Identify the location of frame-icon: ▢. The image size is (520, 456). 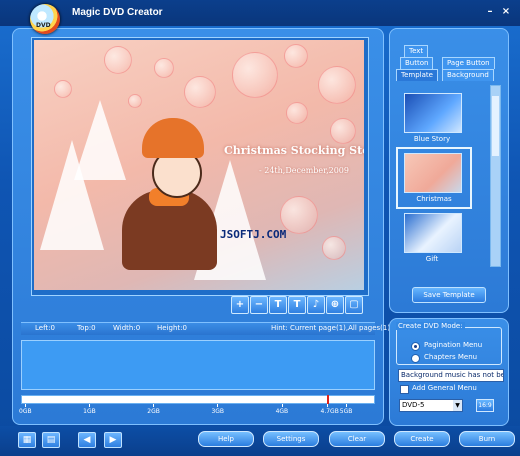
(354, 305).